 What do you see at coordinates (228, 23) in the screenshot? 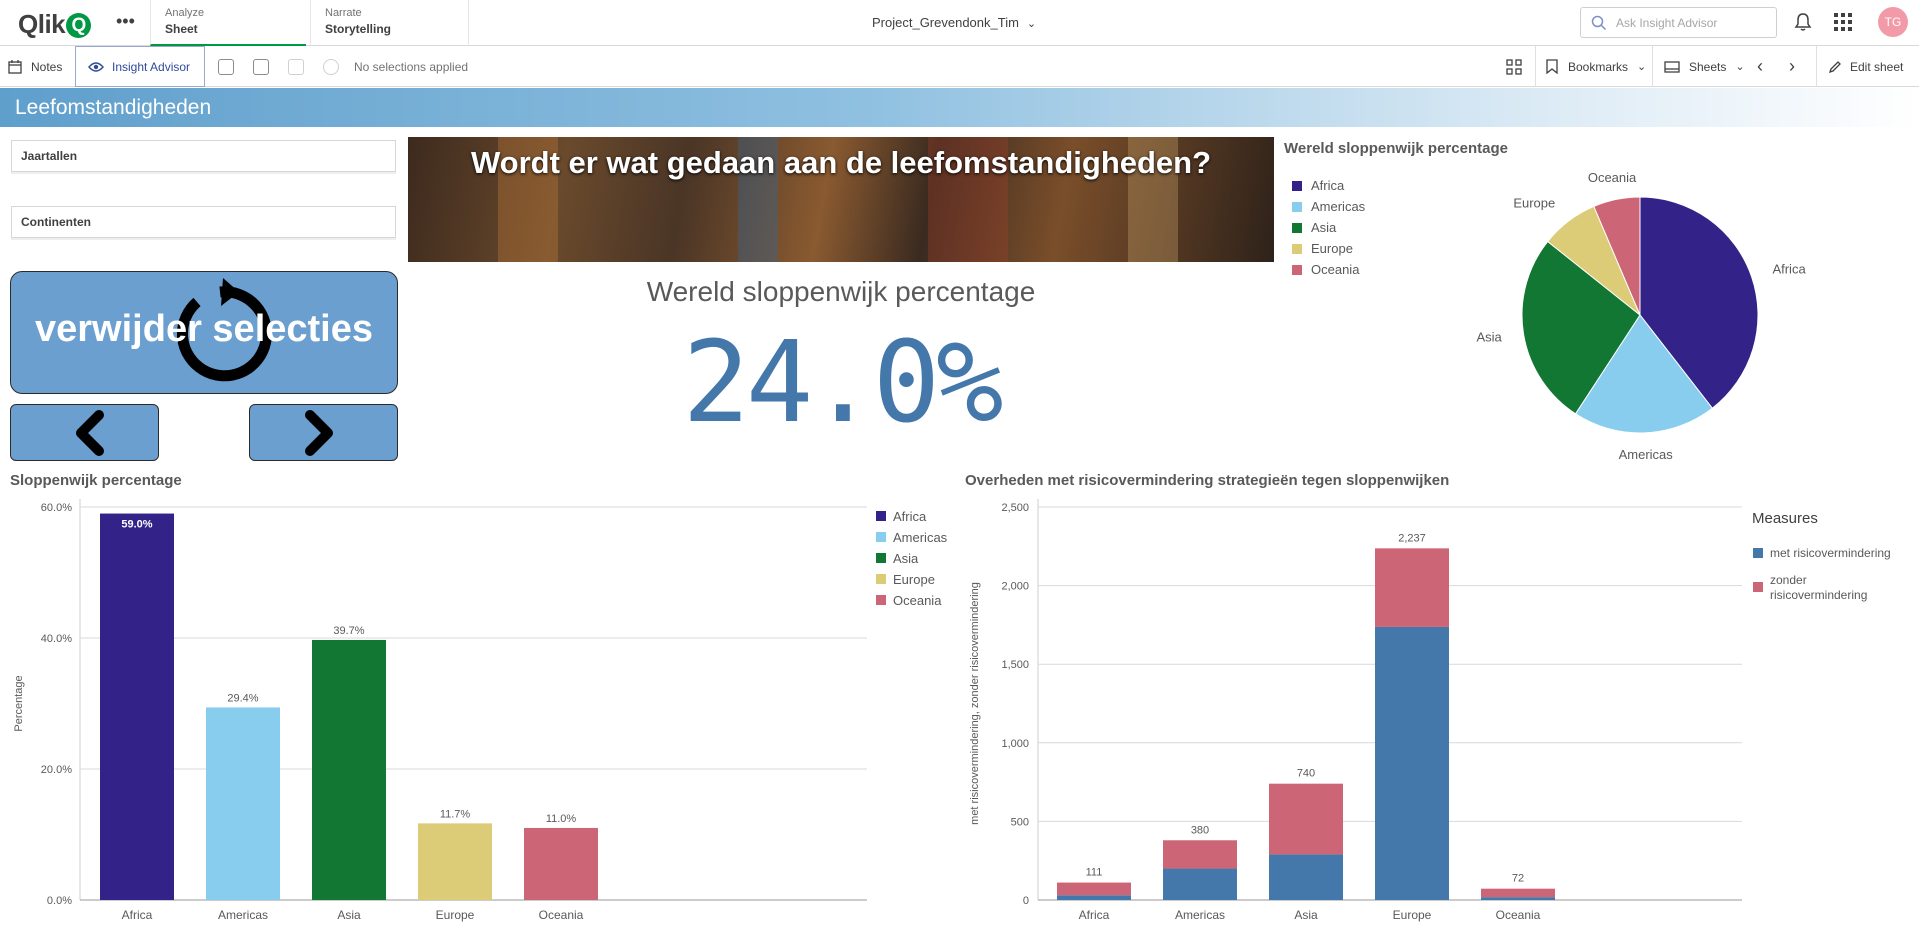
I see `tab-analyze-sheet: Analyze Sheet` at bounding box center [228, 23].